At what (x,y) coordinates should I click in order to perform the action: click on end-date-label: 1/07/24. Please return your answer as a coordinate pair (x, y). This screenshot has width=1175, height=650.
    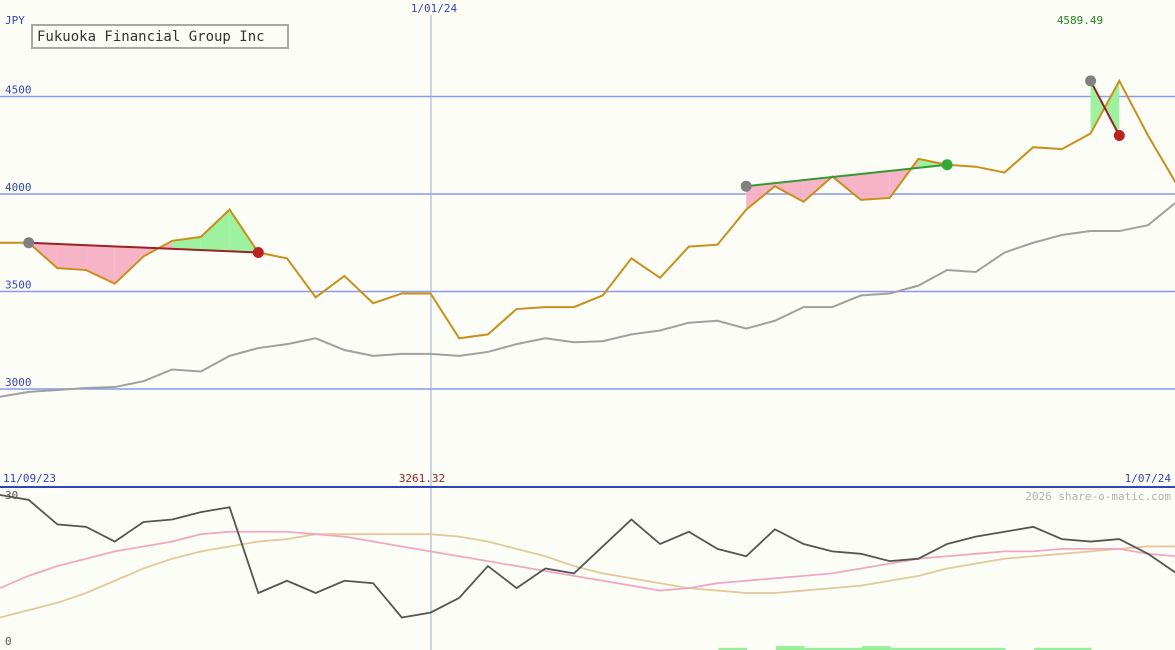
    Looking at the image, I should click on (1148, 478).